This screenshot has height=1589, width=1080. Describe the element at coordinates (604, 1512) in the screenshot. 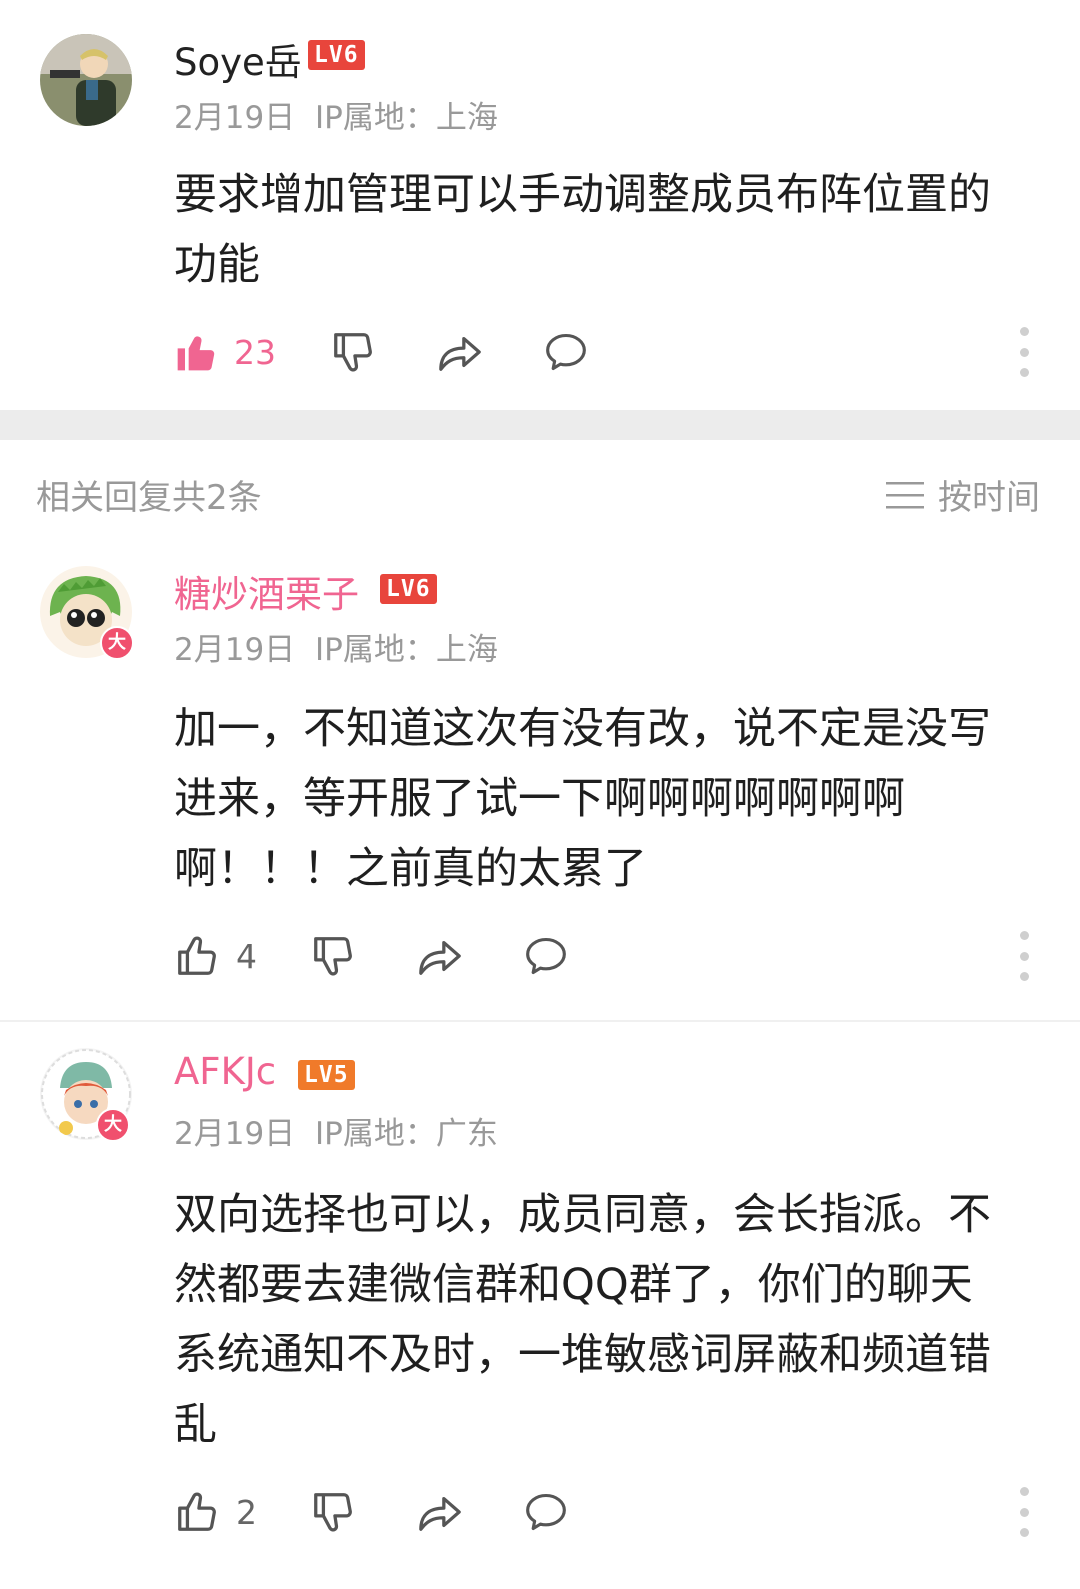

I see `action-bar: 2` at that location.